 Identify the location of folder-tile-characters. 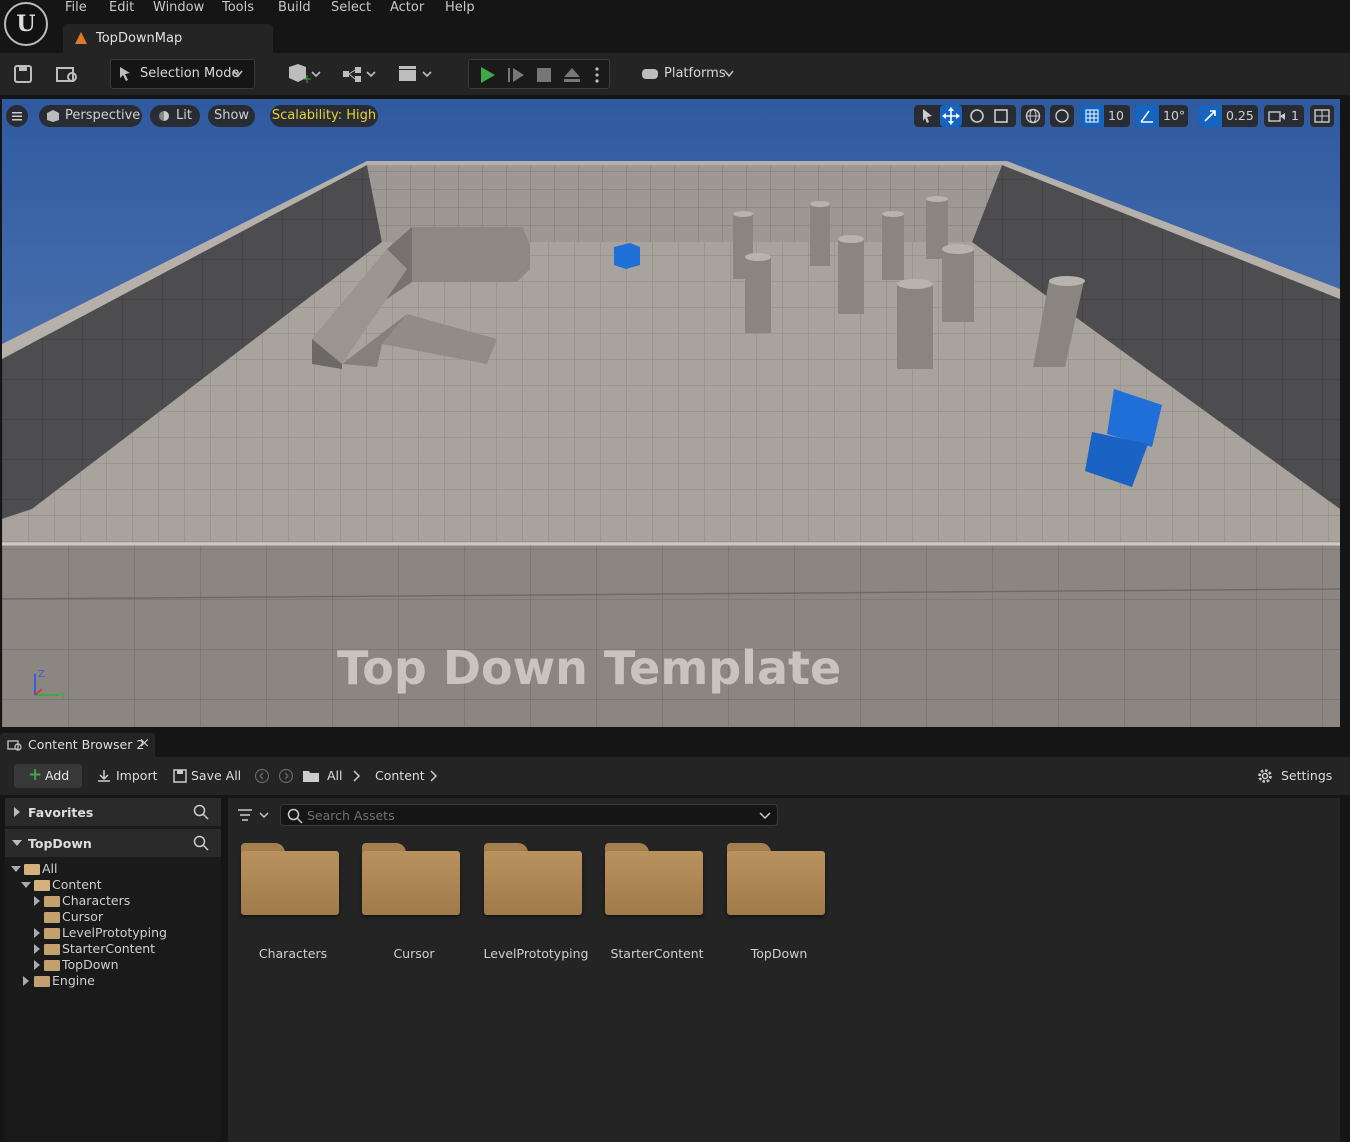
(290, 879).